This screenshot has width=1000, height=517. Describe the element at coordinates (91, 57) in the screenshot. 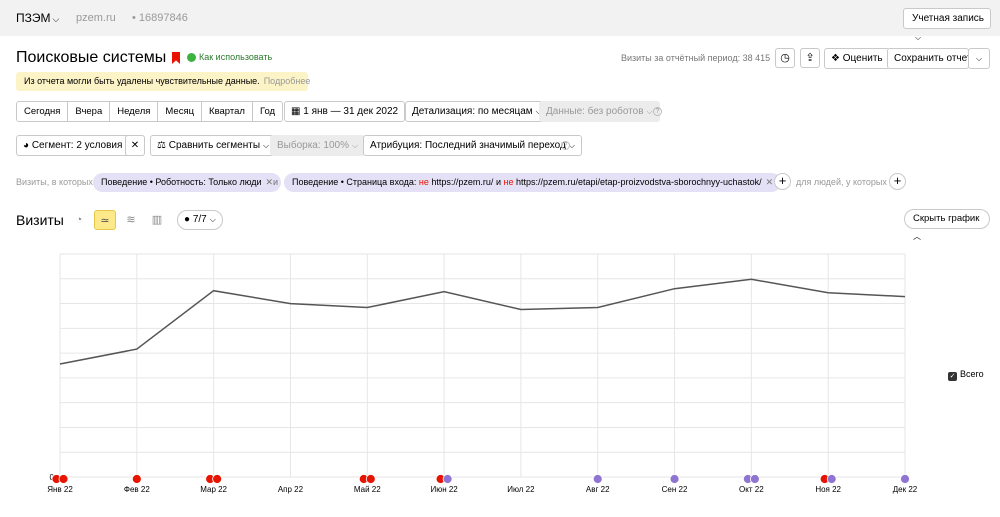

I see `page-title: Поисковые системы` at that location.